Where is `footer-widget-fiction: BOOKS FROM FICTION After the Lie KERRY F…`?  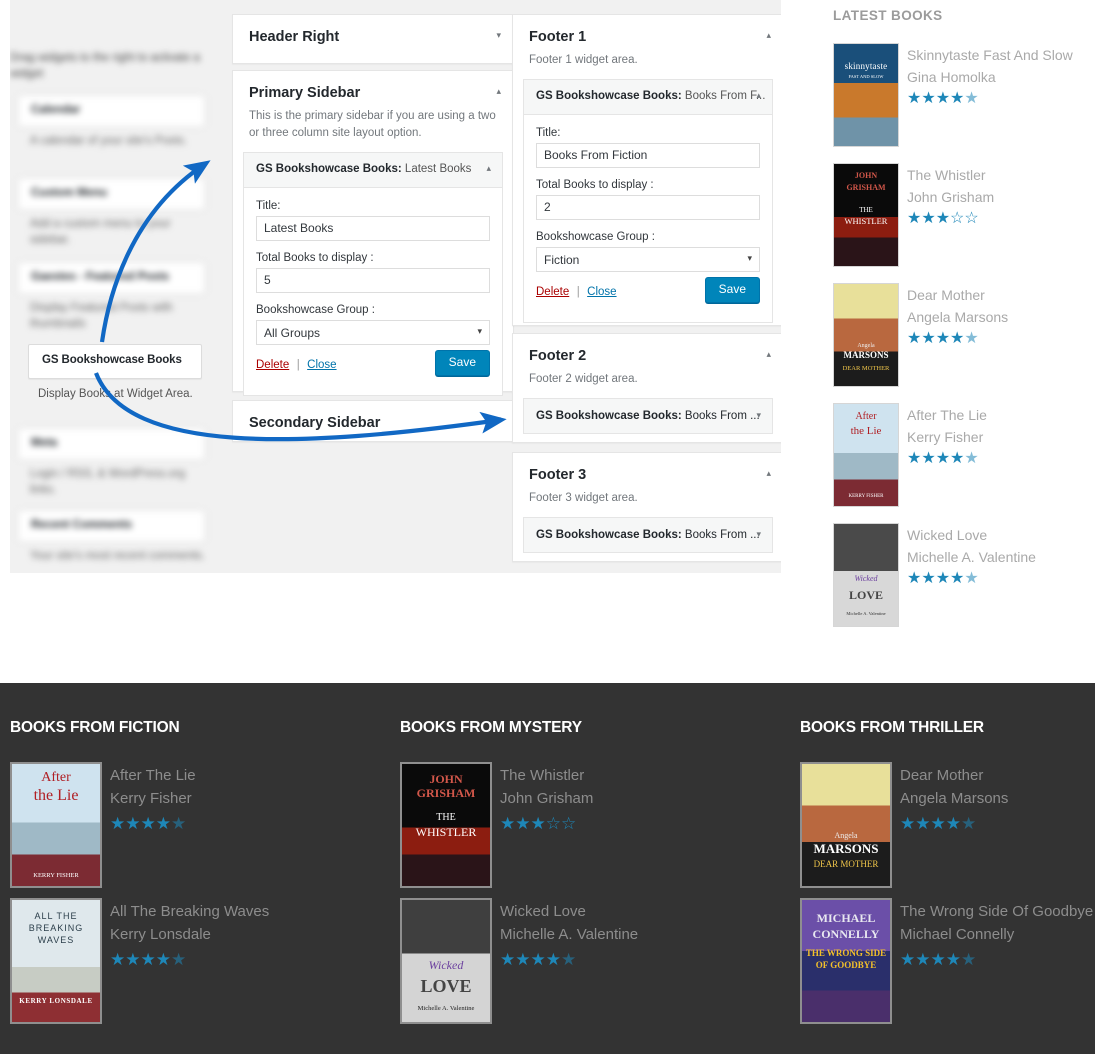 footer-widget-fiction: BOOKS FROM FICTION After the Lie KERRY F… is located at coordinates (195, 876).